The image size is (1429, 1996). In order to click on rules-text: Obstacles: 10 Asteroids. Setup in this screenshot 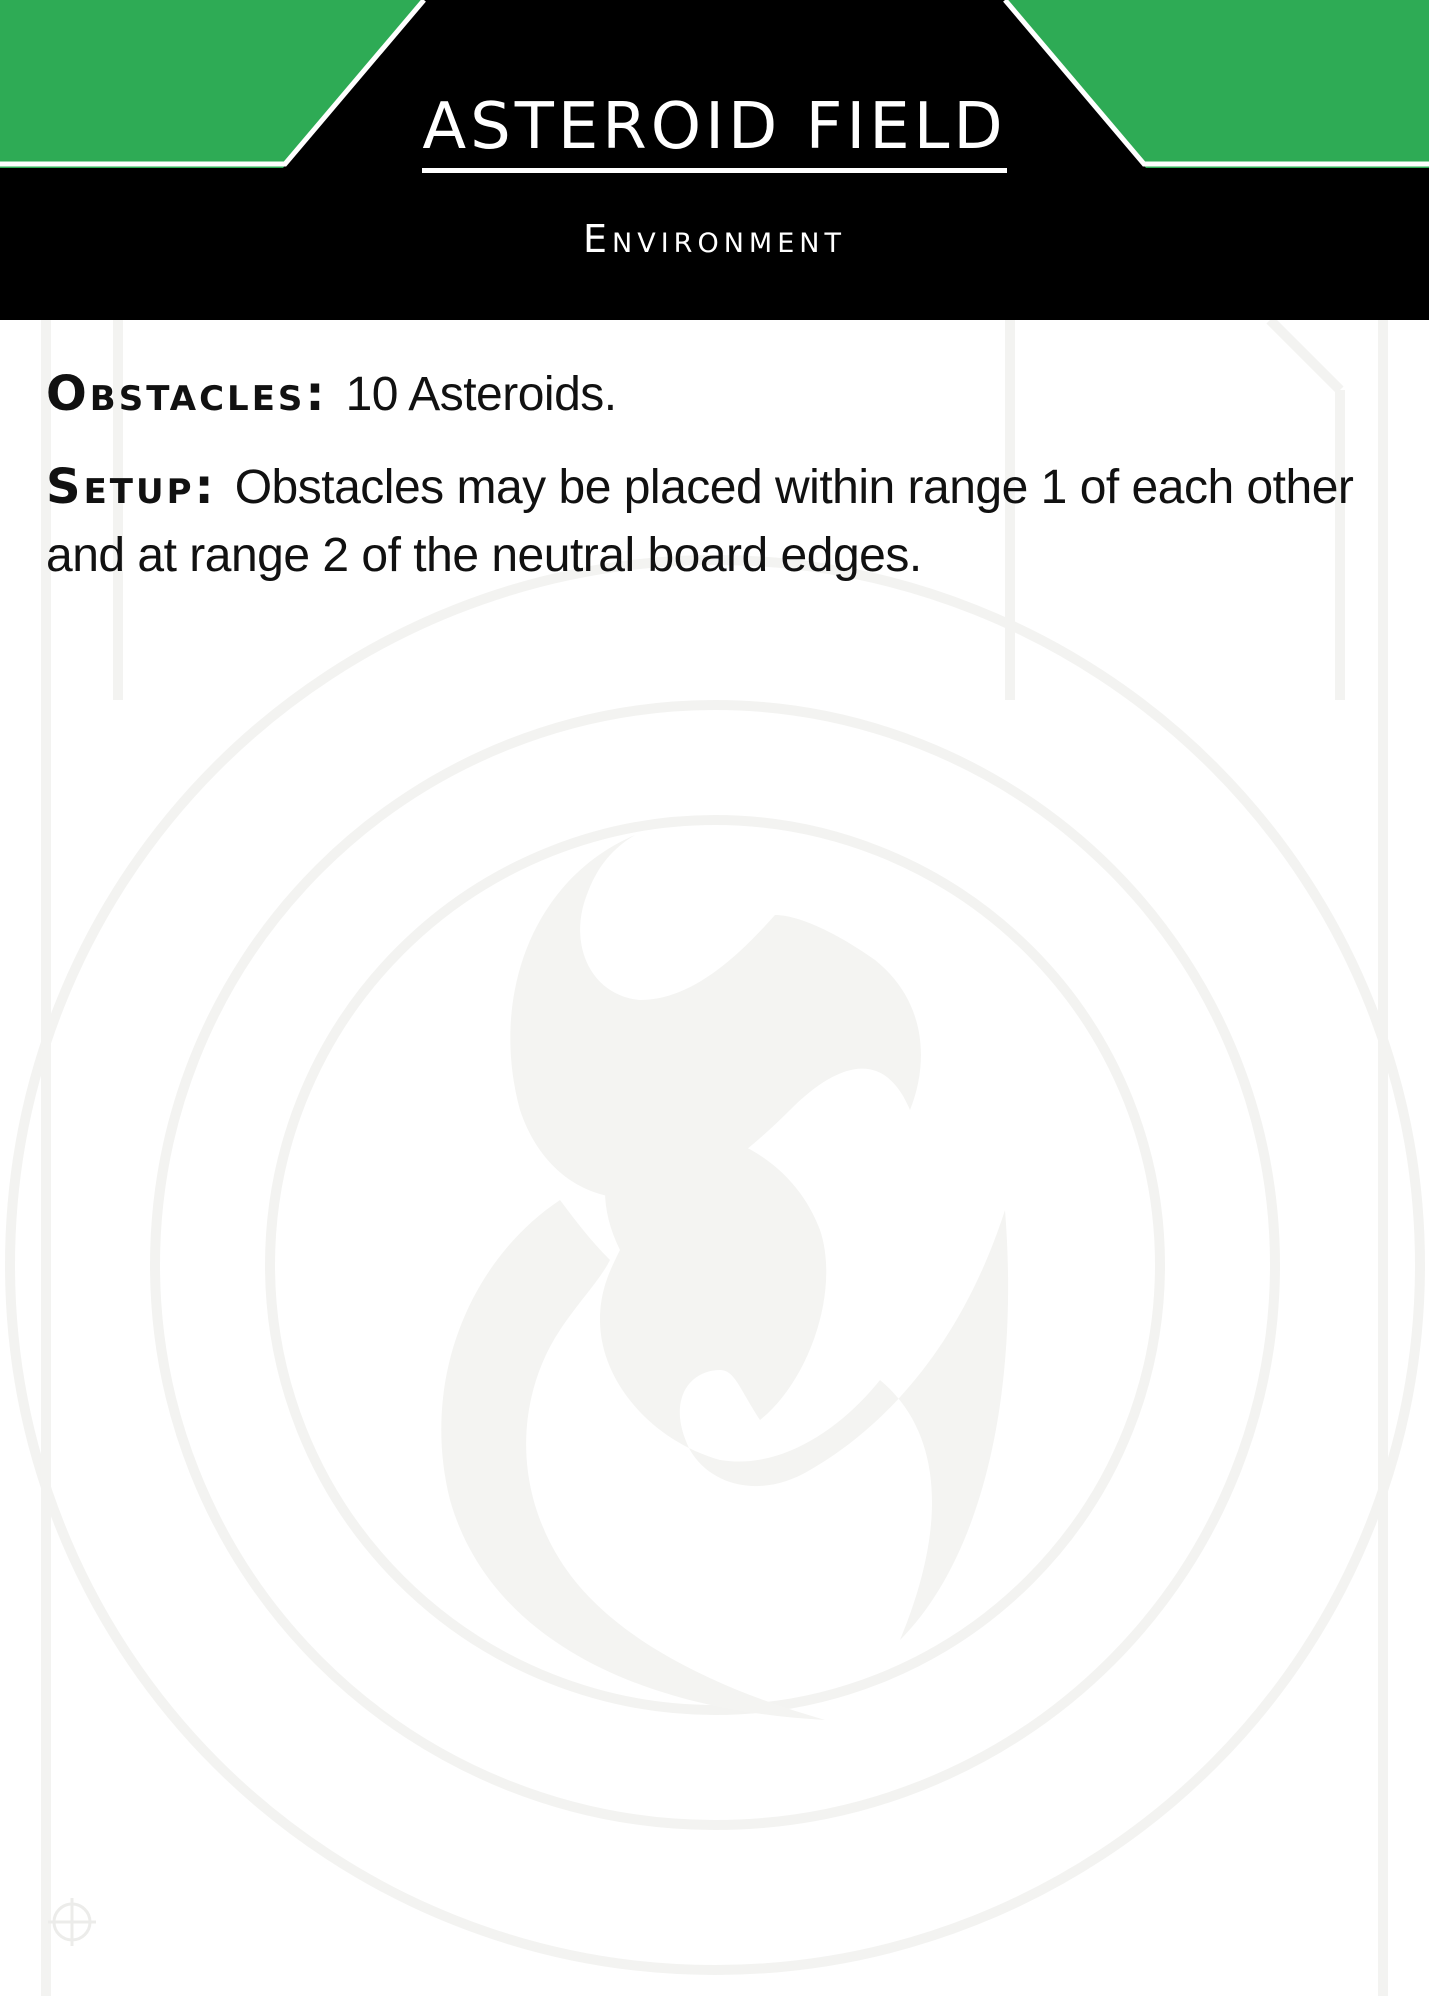, I will do `click(721, 487)`.